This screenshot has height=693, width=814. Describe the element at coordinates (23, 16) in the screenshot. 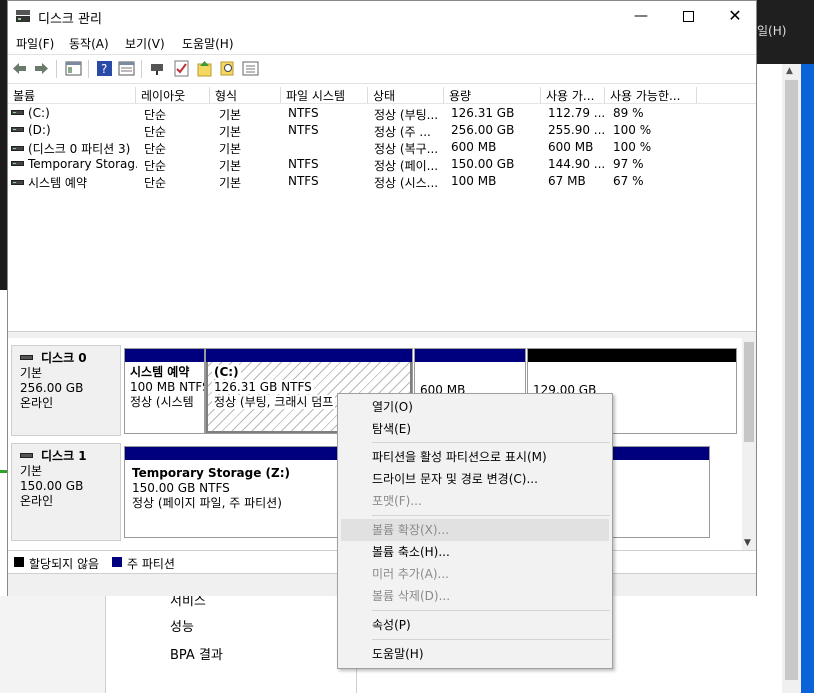

I see `disk-management-icon` at that location.